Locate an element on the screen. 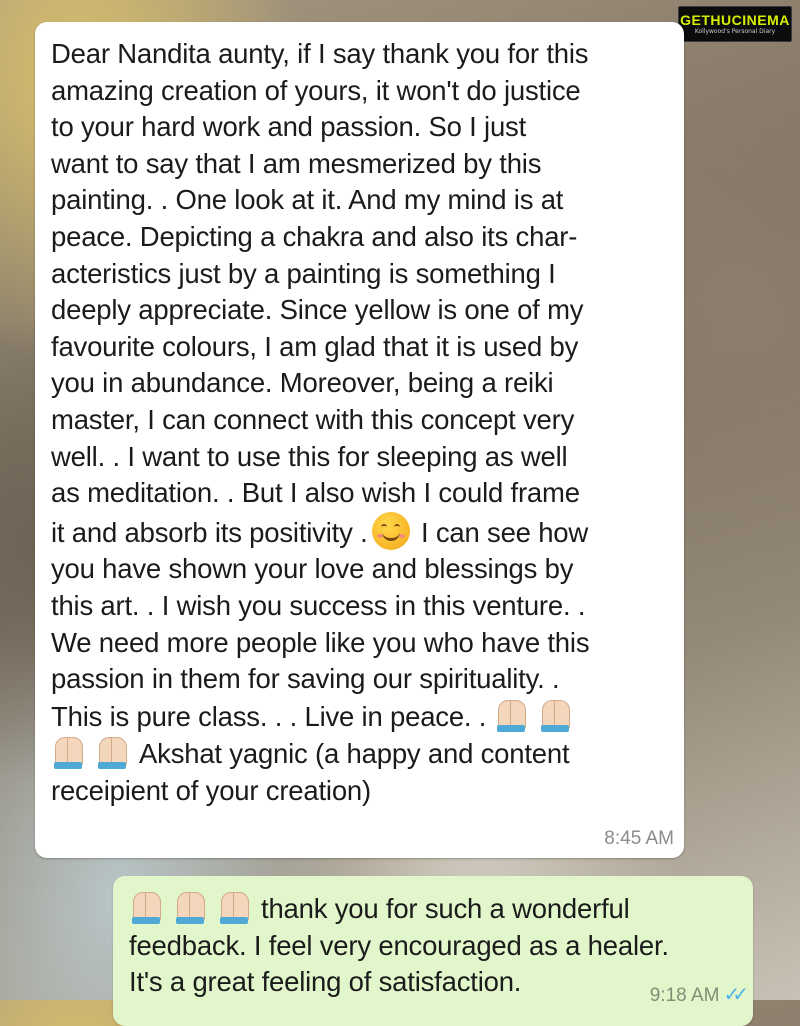 This screenshot has height=1026, width=800. message-last-line: receipient of your creation) is located at coordinates (211, 790).